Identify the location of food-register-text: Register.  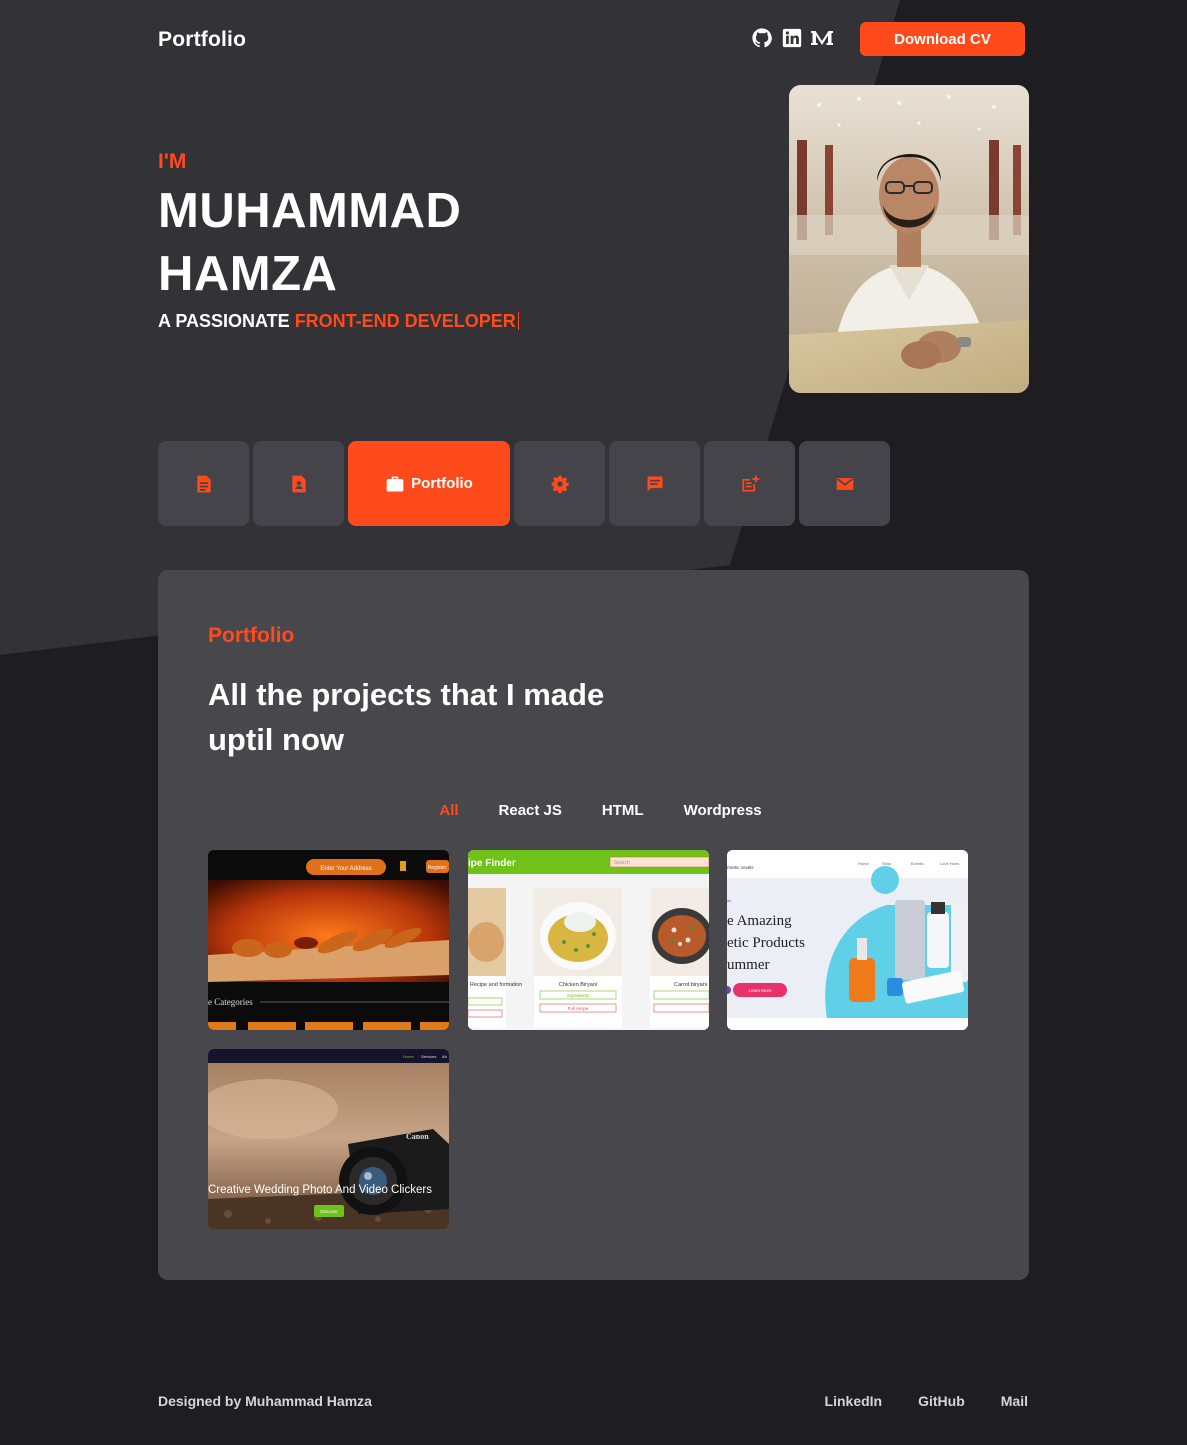
(437, 868).